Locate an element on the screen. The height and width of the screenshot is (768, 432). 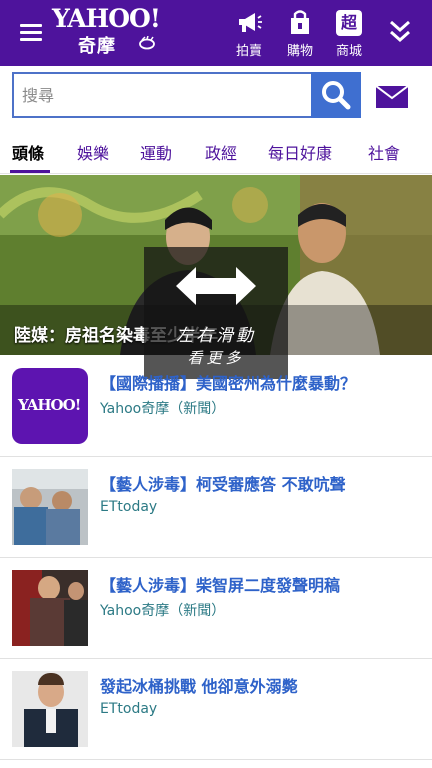
yahoo-logo-thumb: YAHOO! is located at coordinates (50, 406).